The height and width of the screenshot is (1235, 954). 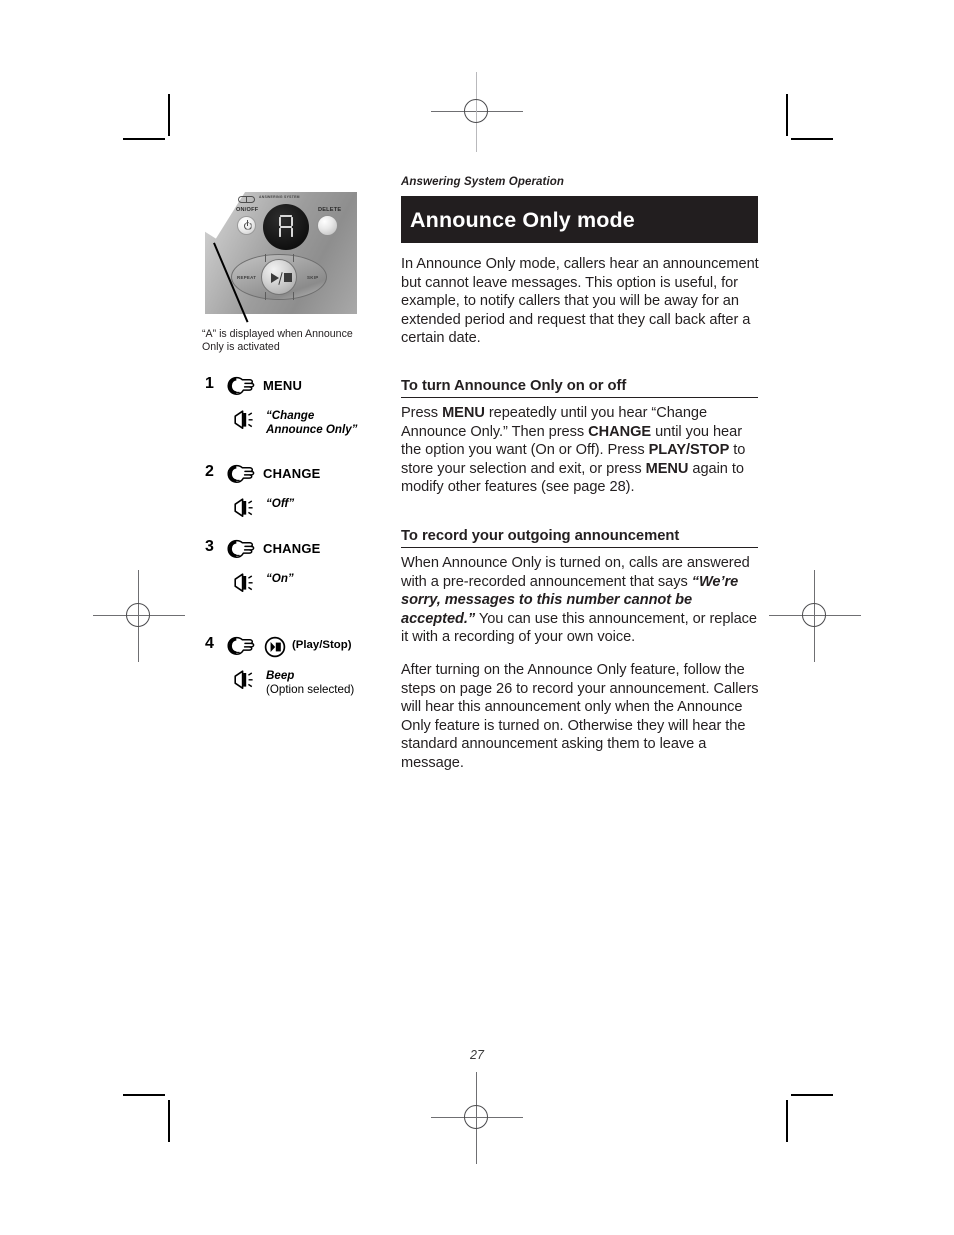 What do you see at coordinates (287, 277) in the screenshot?
I see `stop-icon` at bounding box center [287, 277].